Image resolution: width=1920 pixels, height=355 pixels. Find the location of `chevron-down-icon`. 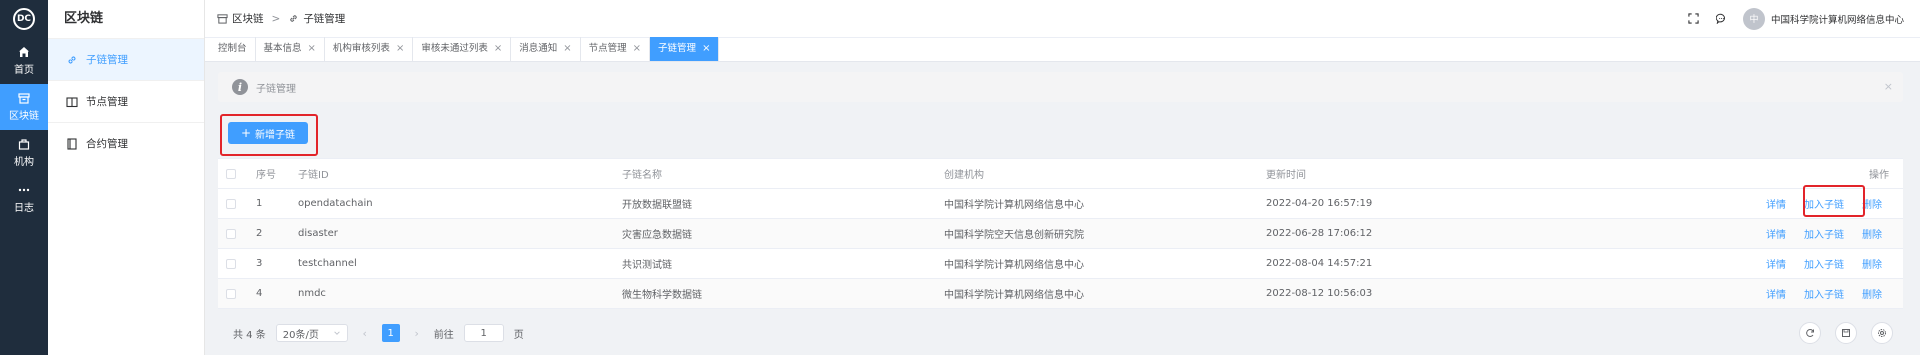

chevron-down-icon is located at coordinates (336, 333).